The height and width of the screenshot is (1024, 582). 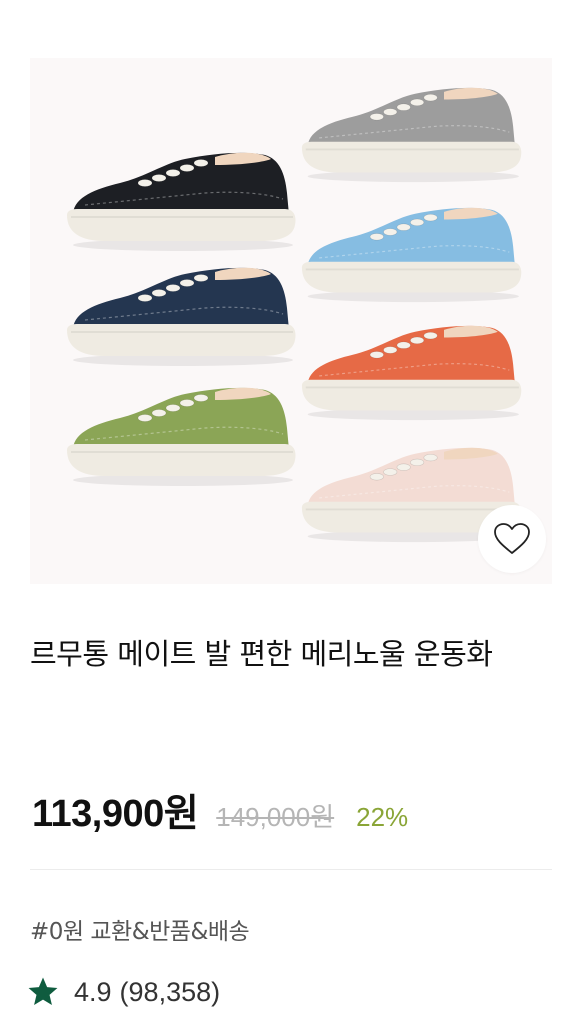 I want to click on review-count: (98,358), so click(x=170, y=991).